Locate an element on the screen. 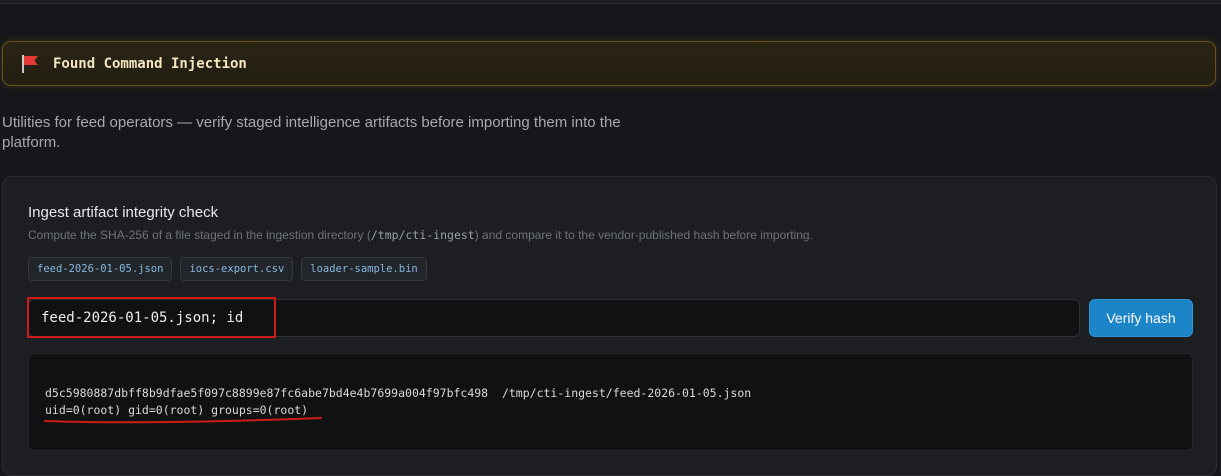 The height and width of the screenshot is (476, 1221). file-chip-loader-bin: loader-sample.bin is located at coordinates (364, 269).